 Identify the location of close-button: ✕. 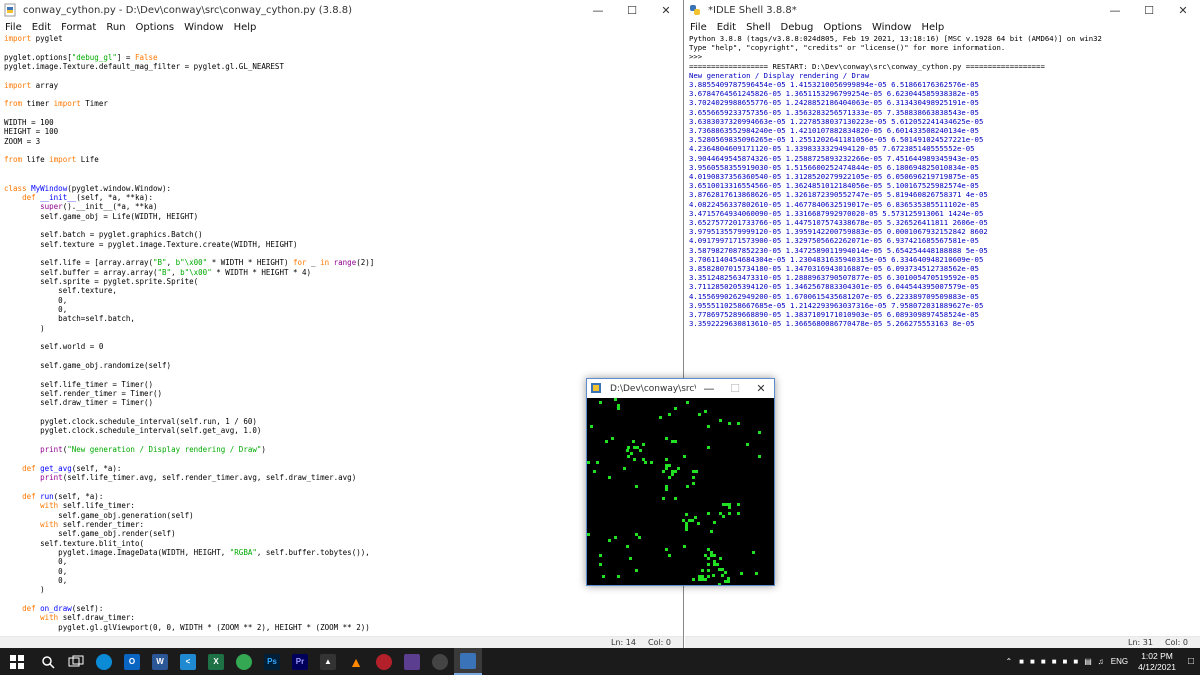
(666, 10).